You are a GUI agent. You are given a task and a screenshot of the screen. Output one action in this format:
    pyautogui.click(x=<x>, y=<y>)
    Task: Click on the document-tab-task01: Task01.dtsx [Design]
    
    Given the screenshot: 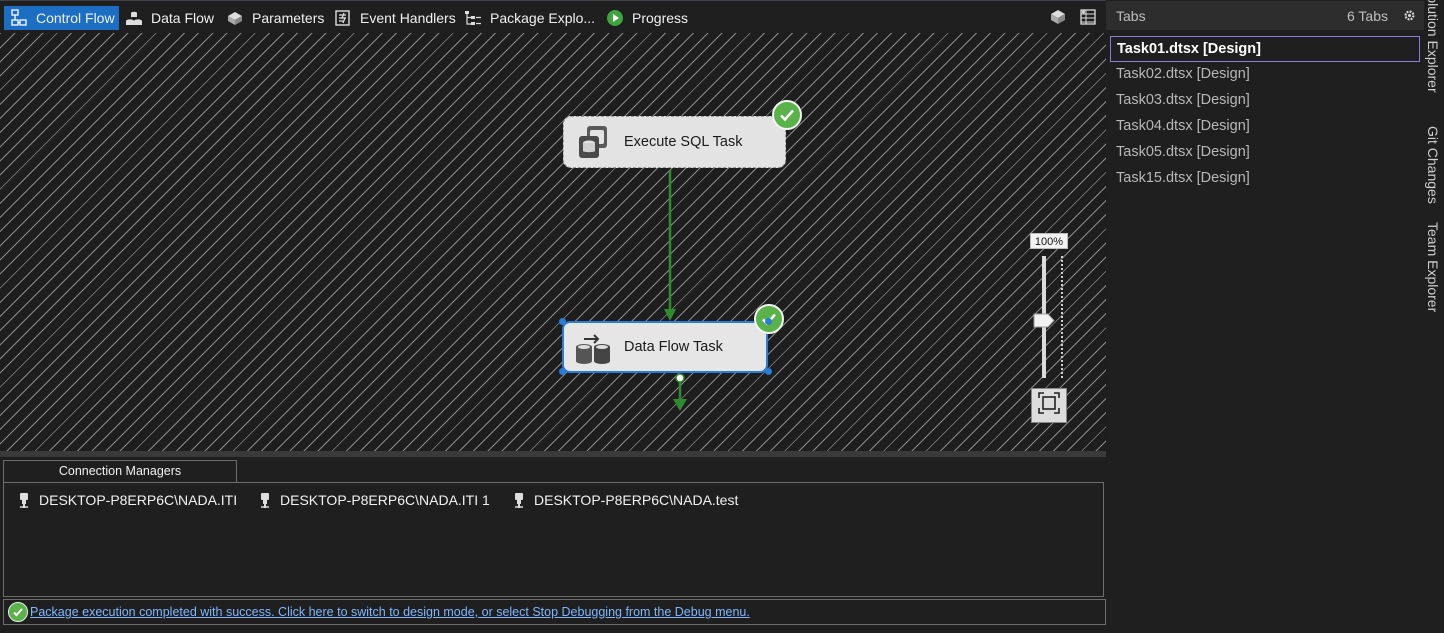 What is the action you would take?
    pyautogui.click(x=1265, y=49)
    